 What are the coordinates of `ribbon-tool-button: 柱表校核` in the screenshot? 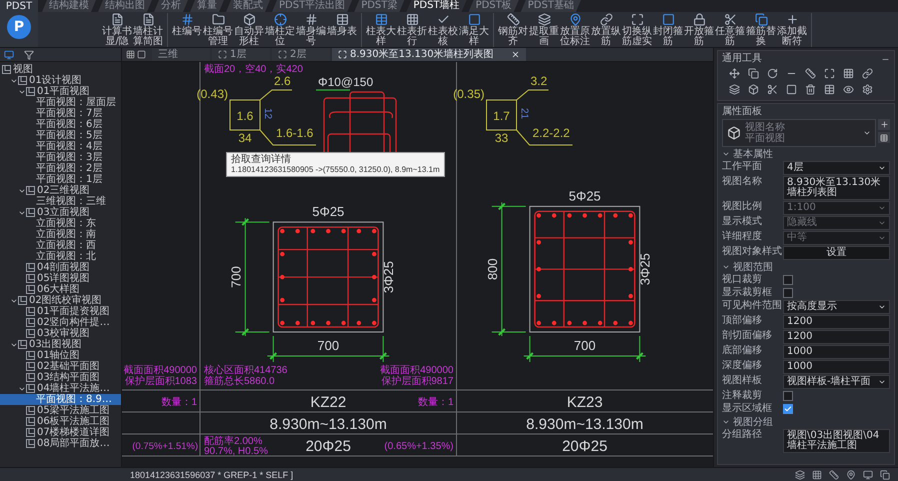 It's located at (443, 30).